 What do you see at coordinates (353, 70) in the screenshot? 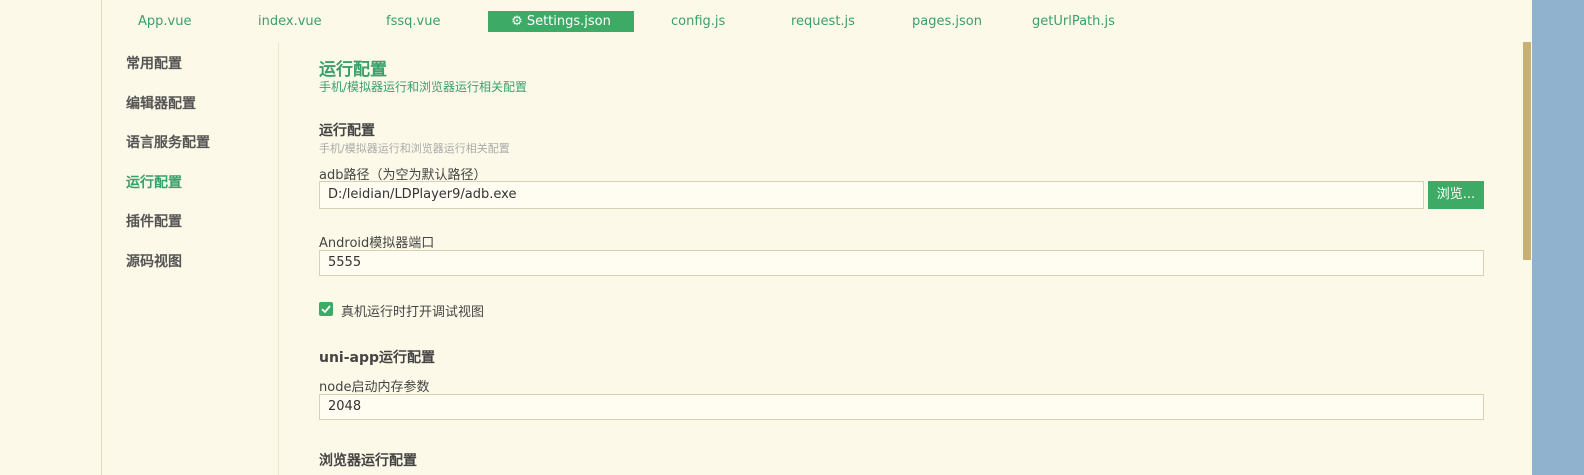
I see `page-title: 运行配置` at bounding box center [353, 70].